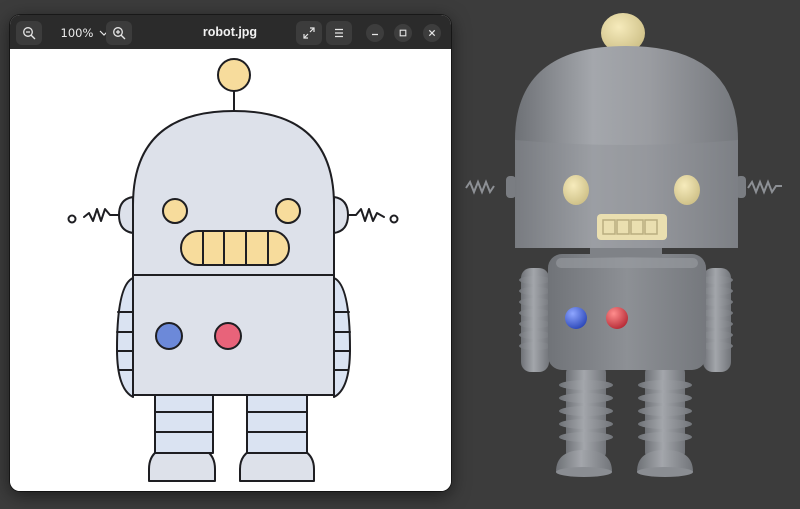 This screenshot has height=509, width=800. I want to click on close-icon, so click(432, 33).